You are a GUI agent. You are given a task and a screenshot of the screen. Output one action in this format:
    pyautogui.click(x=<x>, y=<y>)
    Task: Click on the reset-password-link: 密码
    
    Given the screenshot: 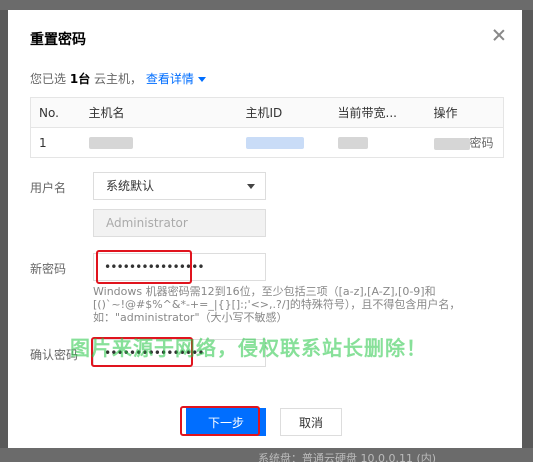 What is the action you would take?
    pyautogui.click(x=463, y=143)
    